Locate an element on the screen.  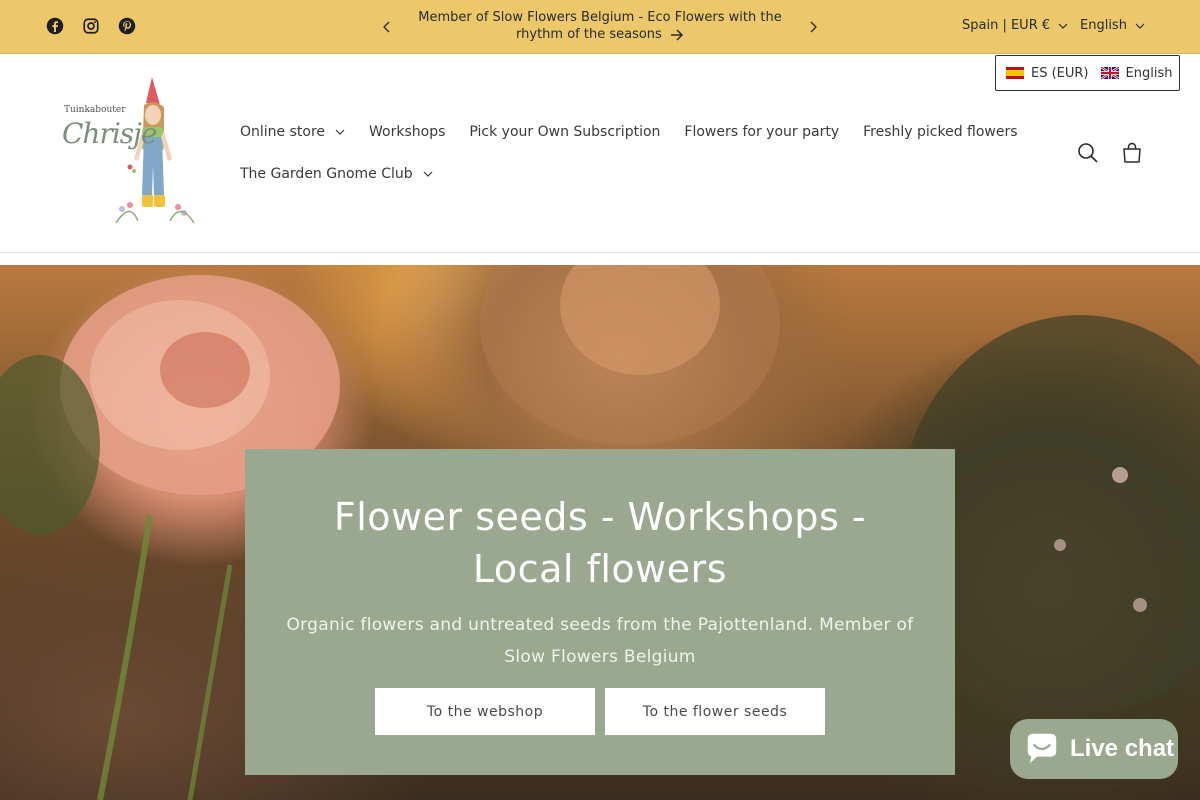
language-currency-popup: ES (EUR) English is located at coordinates (1087, 73).